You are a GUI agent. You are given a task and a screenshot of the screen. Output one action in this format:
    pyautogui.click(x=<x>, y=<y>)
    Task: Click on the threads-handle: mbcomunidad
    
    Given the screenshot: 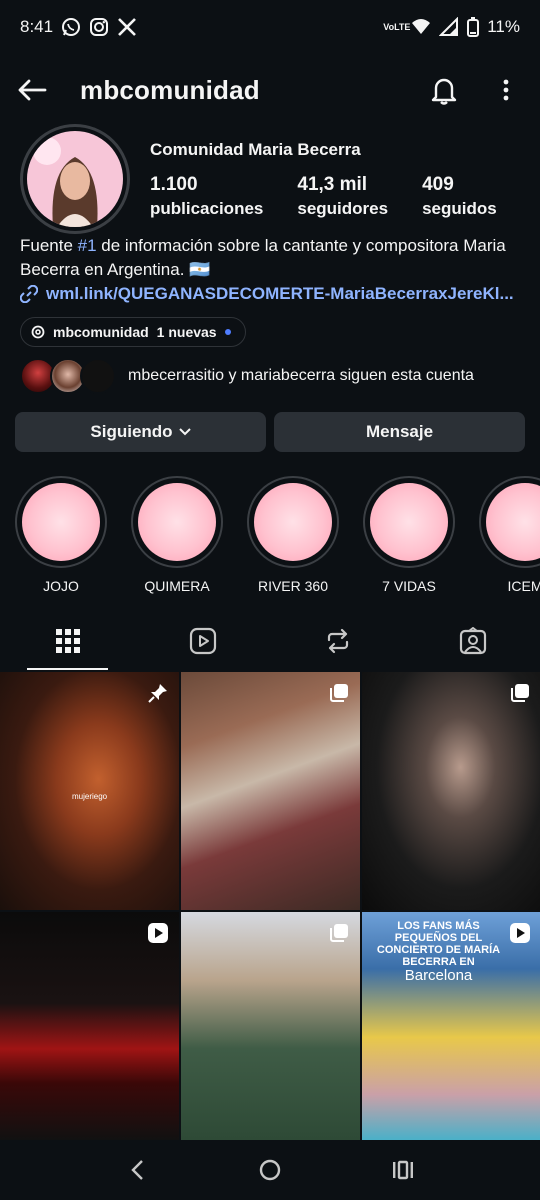 What is the action you would take?
    pyautogui.click(x=101, y=332)
    